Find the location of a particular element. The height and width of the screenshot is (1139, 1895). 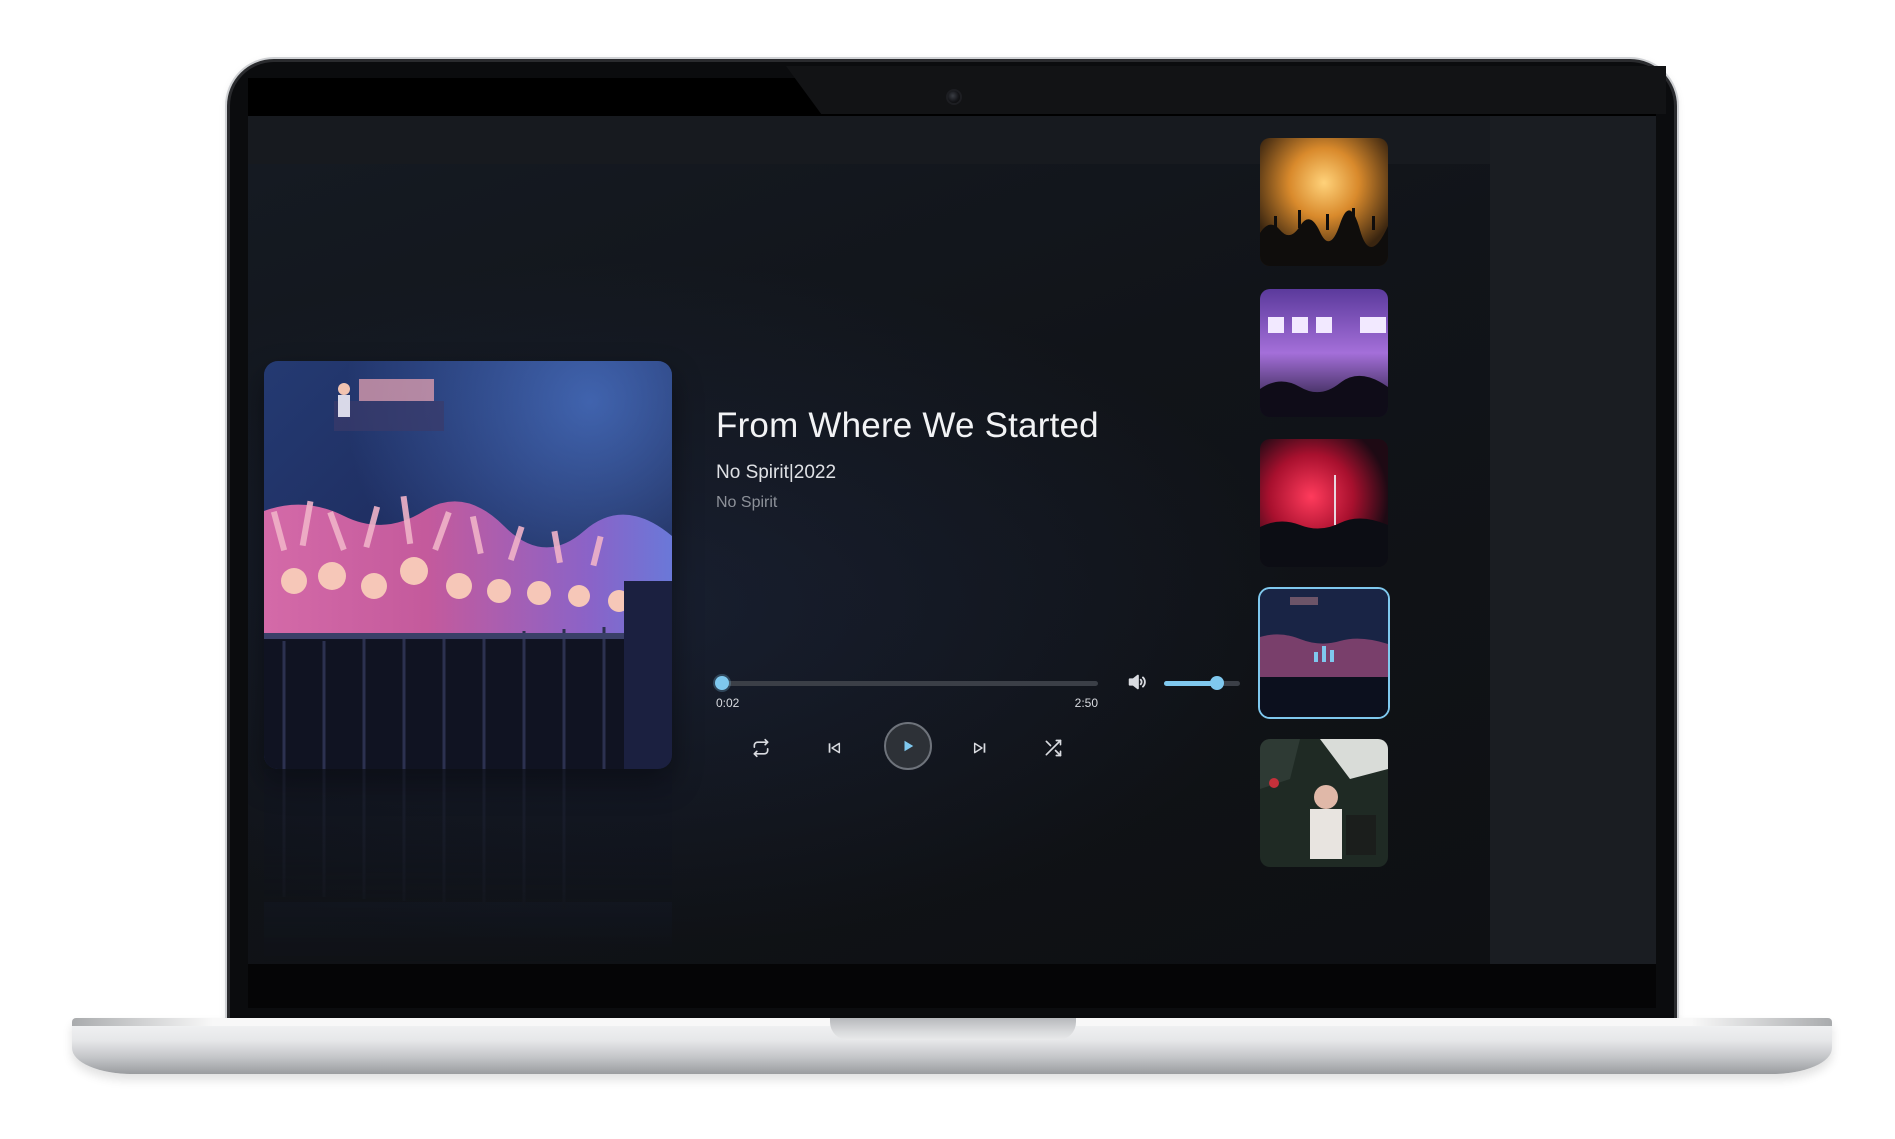

repeat-icon is located at coordinates (761, 748).